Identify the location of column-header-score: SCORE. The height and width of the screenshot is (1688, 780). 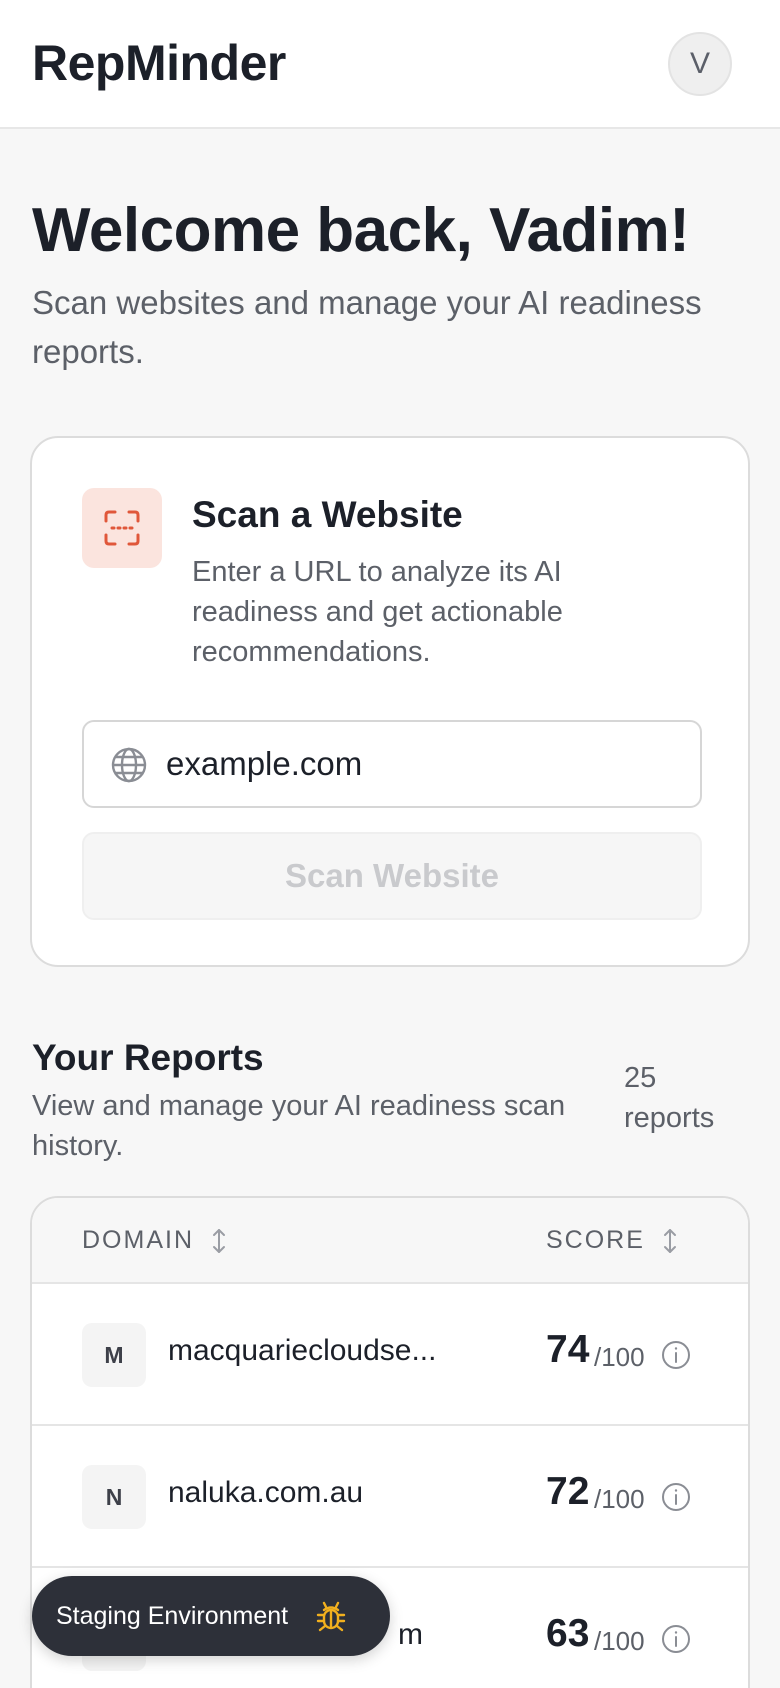
(611, 1240).